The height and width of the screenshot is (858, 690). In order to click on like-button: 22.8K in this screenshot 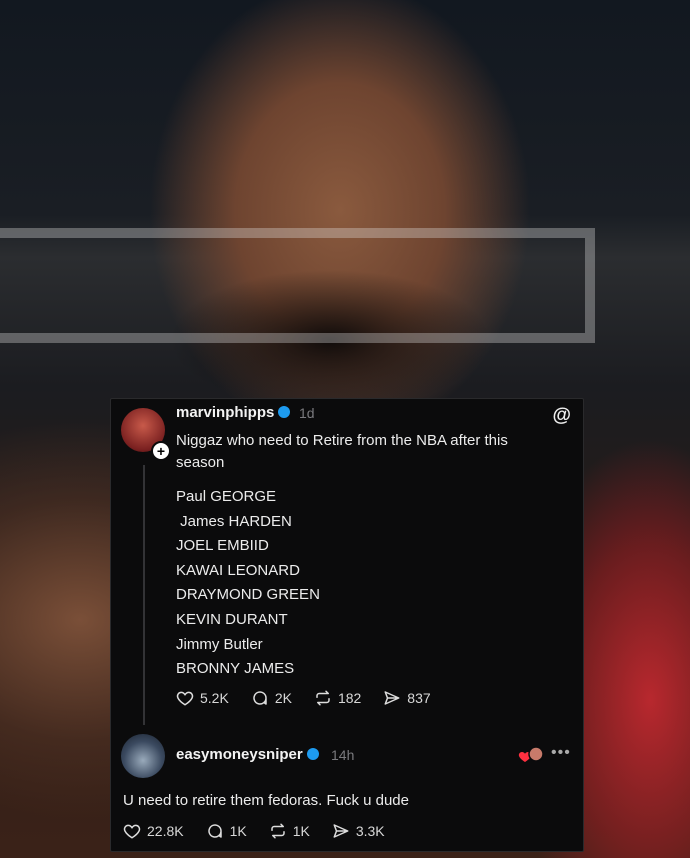, I will do `click(153, 831)`.